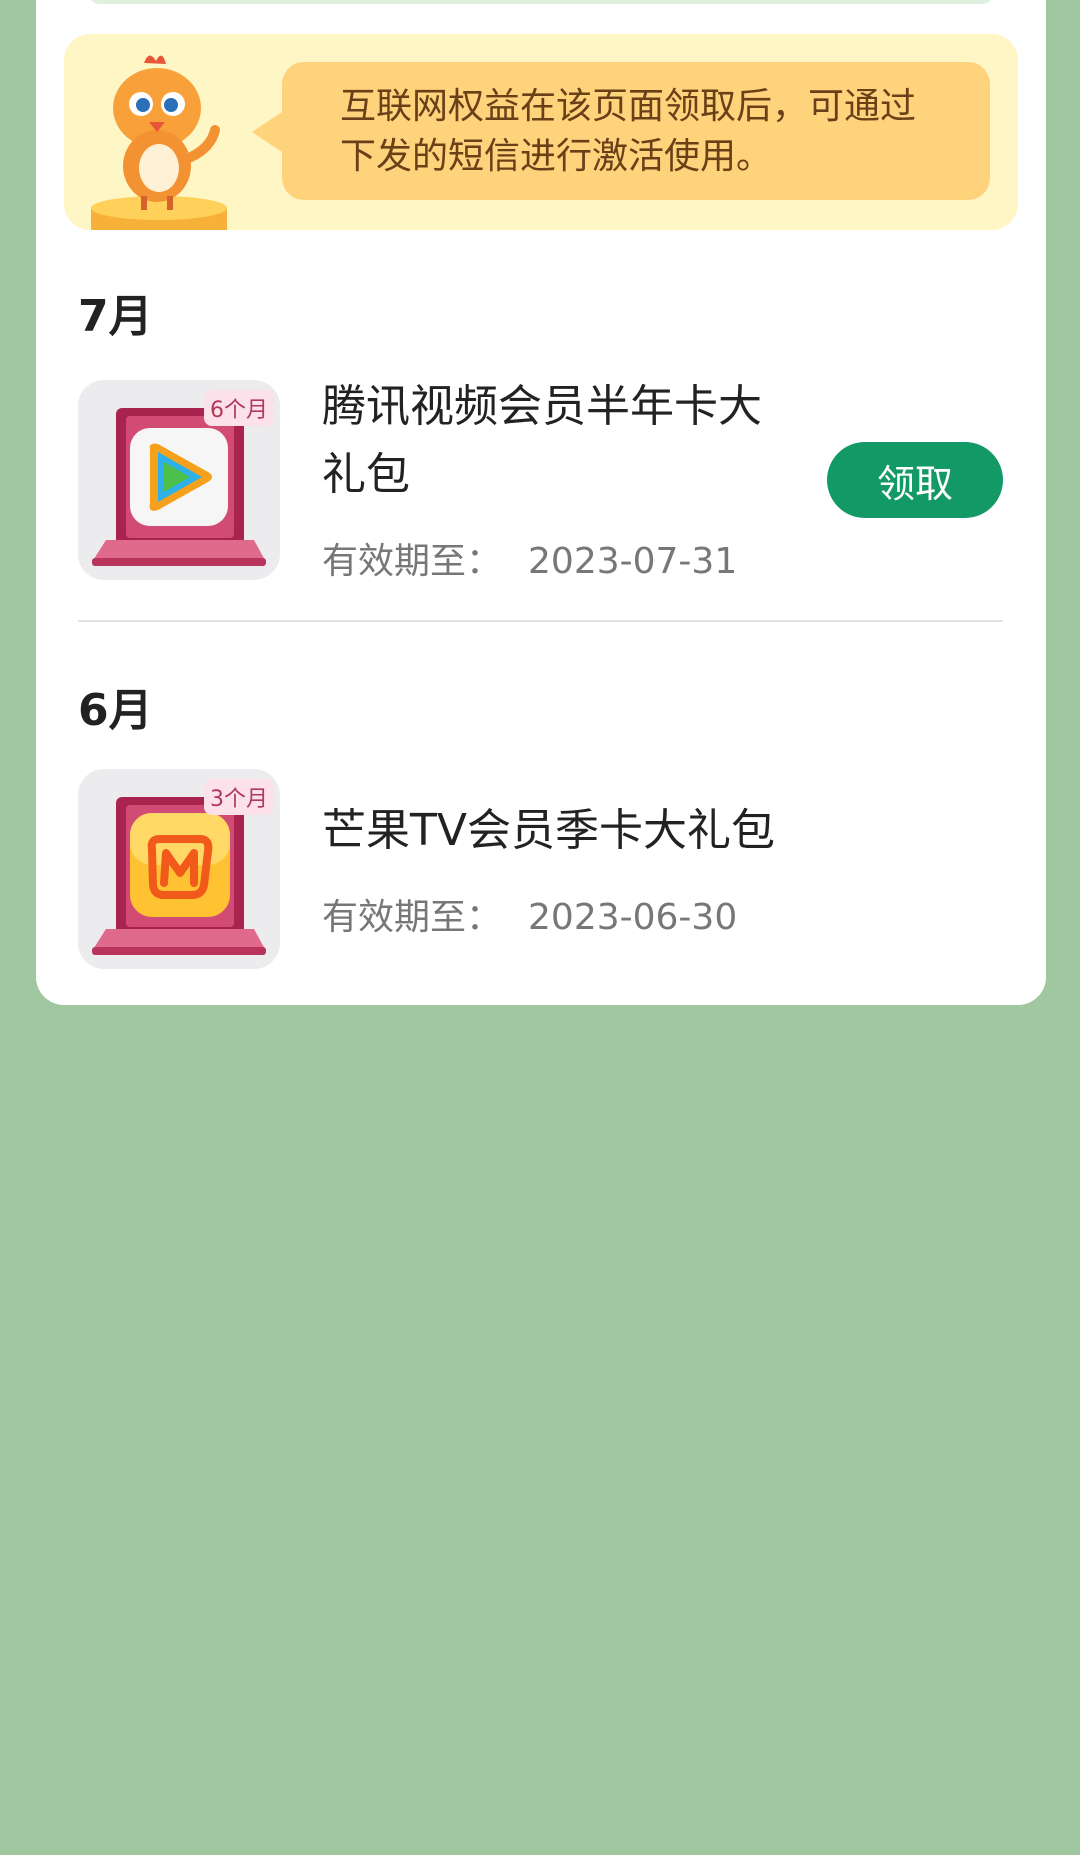 This screenshot has height=1855, width=1080. I want to click on item-title: 芒果TV会员季卡大礼包, so click(548, 831).